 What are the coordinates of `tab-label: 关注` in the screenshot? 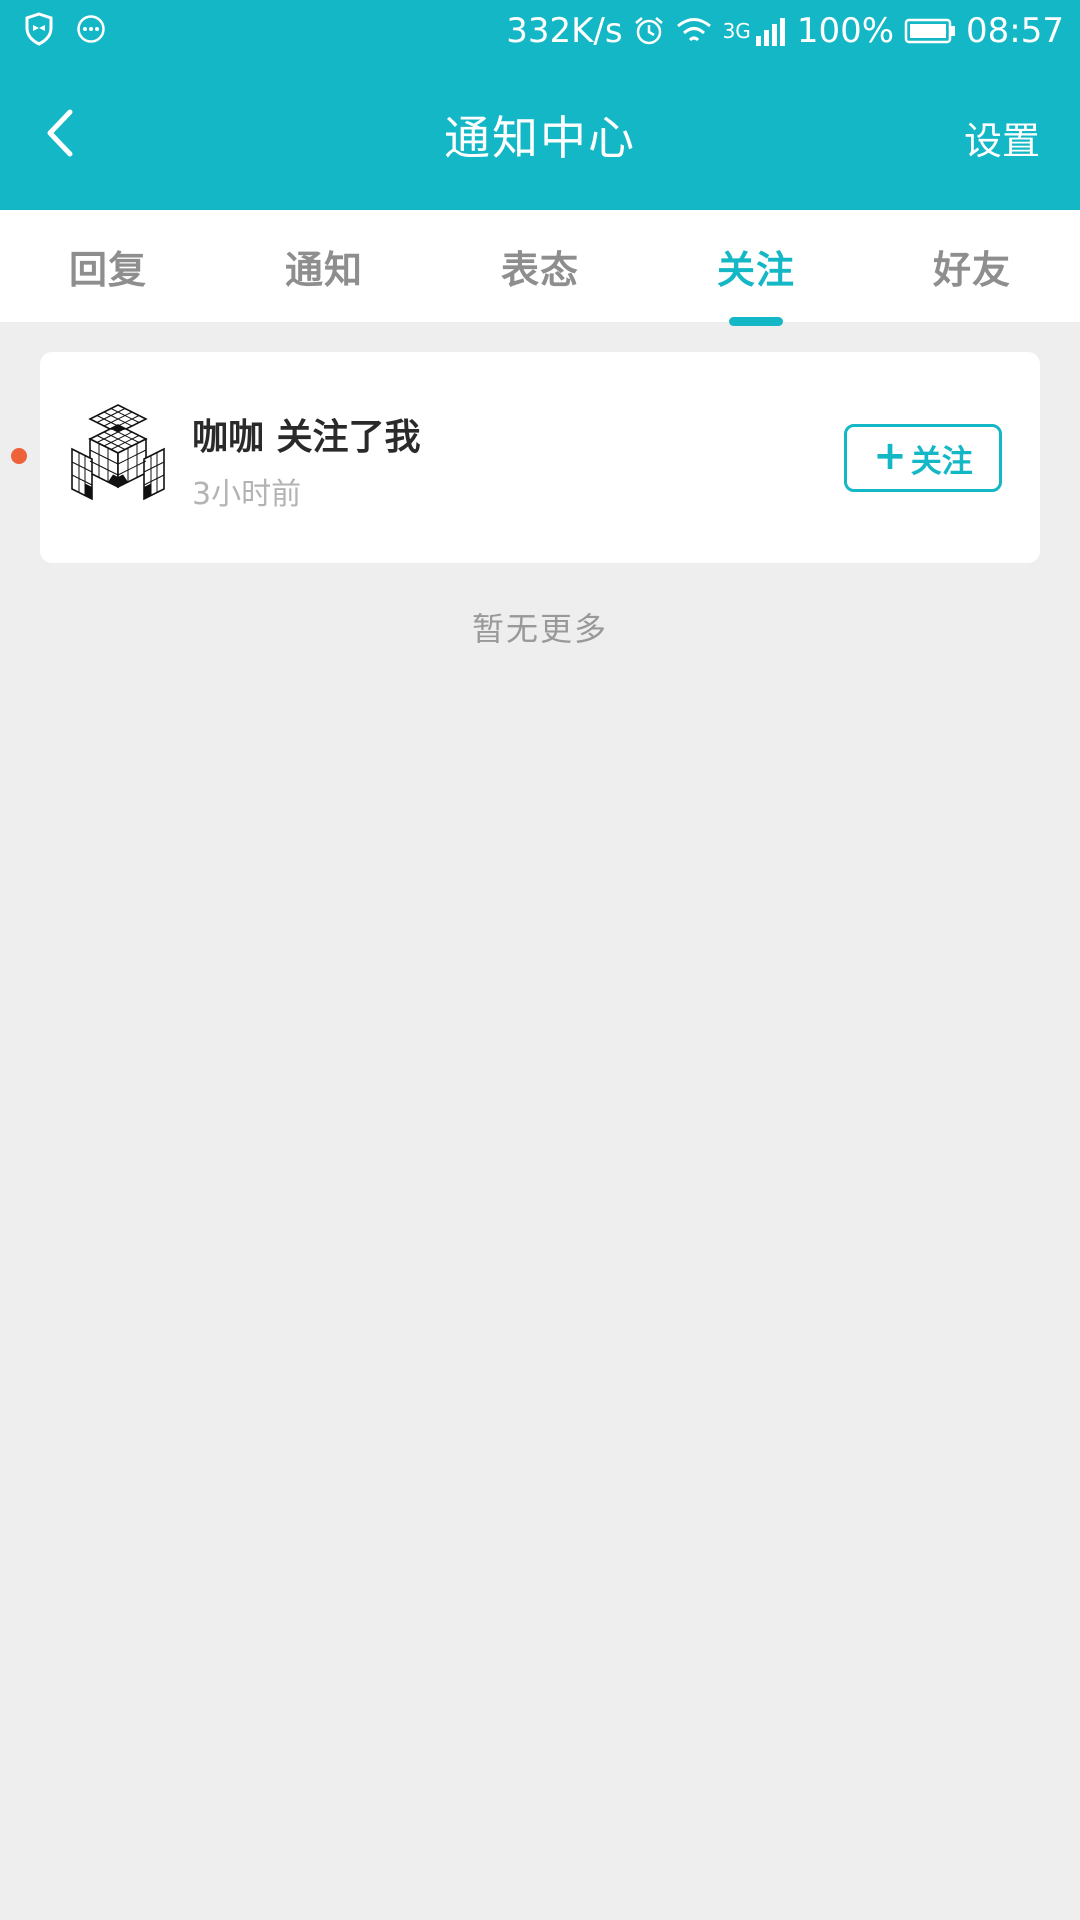 It's located at (755, 269).